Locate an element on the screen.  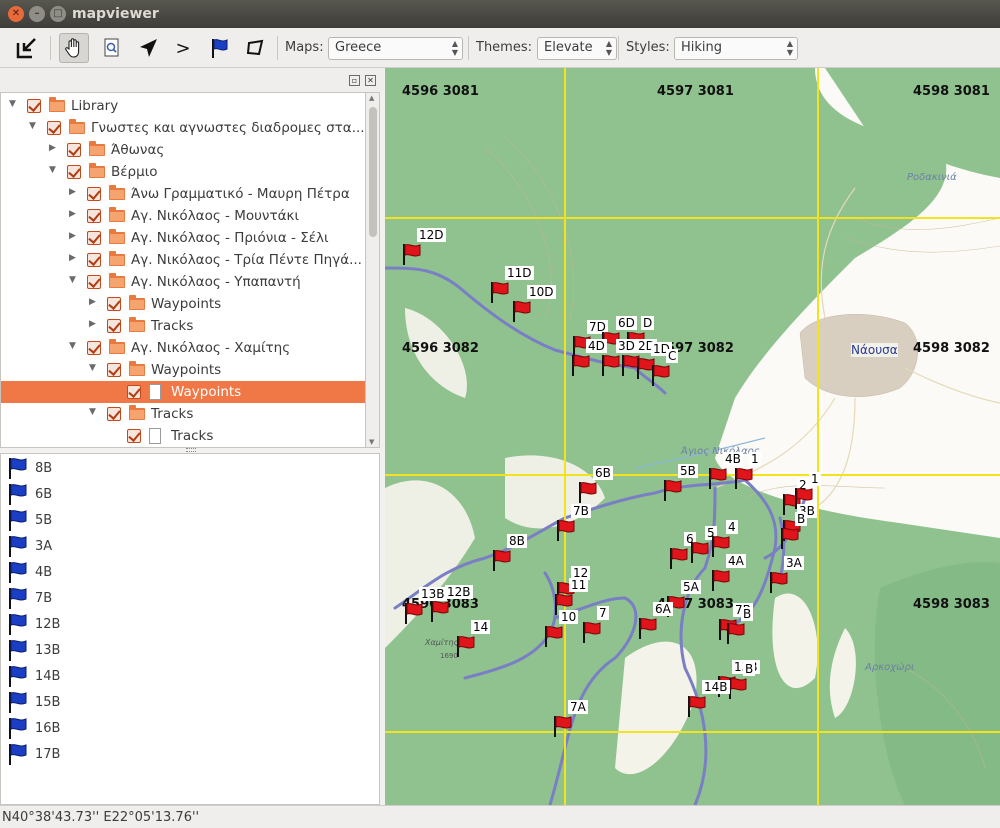
waypoint-marker: 4B is located at coordinates (725, 470).